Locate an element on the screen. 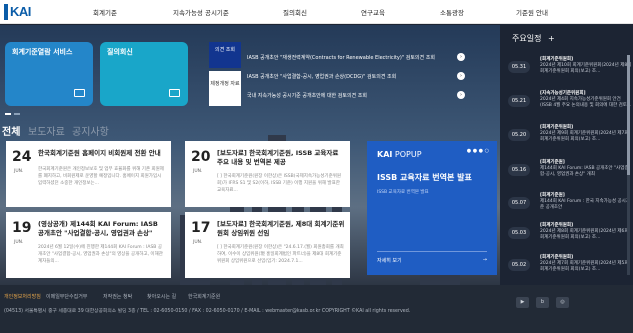 This screenshot has height=333, width=633. tab-opinion-inquiry: 의견 조회 is located at coordinates (225, 55).